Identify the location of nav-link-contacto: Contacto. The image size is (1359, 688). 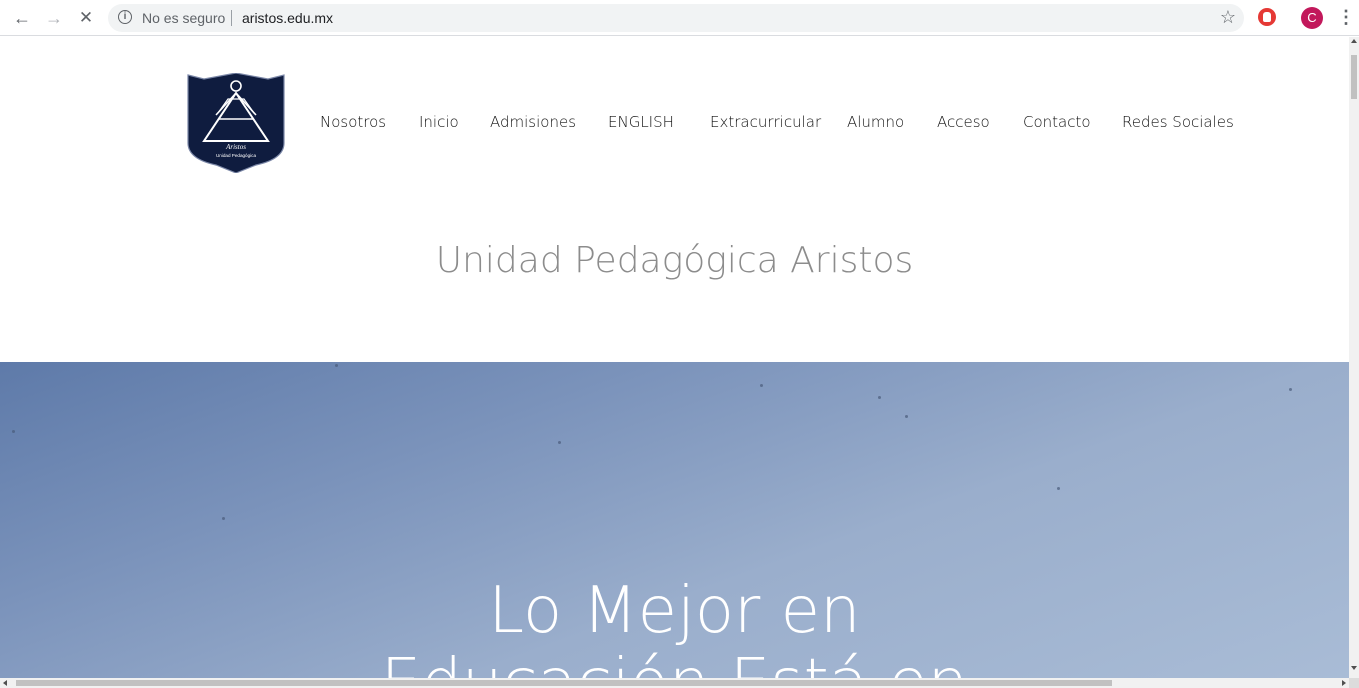
(1057, 122).